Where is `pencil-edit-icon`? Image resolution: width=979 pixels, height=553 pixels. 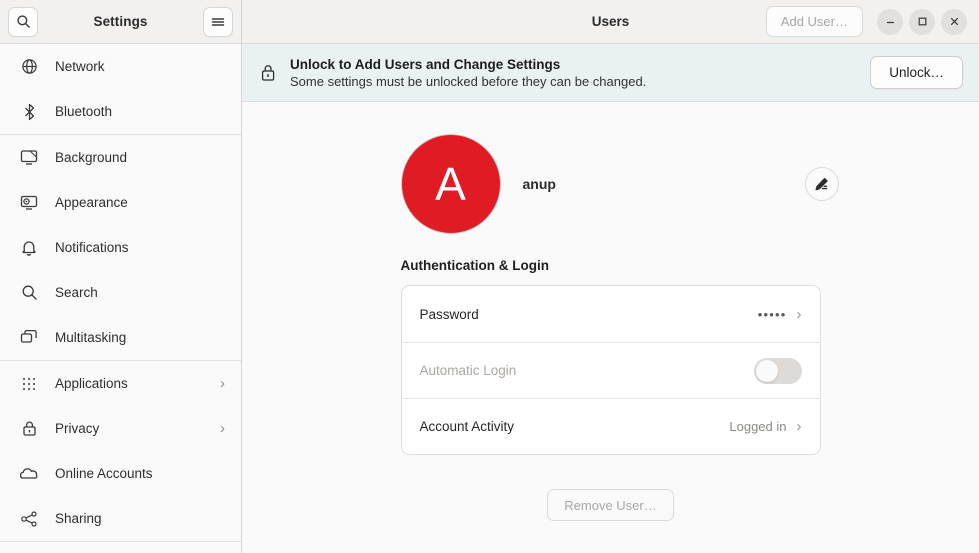 pencil-edit-icon is located at coordinates (821, 184).